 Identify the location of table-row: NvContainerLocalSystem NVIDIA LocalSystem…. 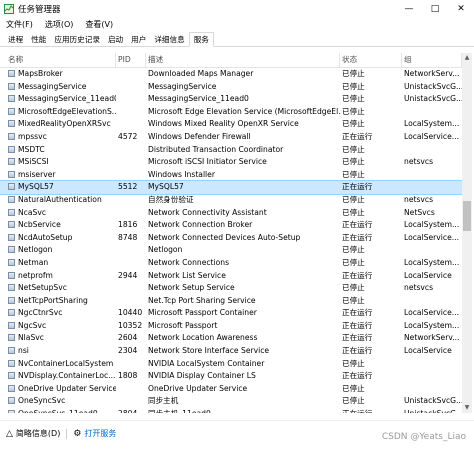
(231, 364).